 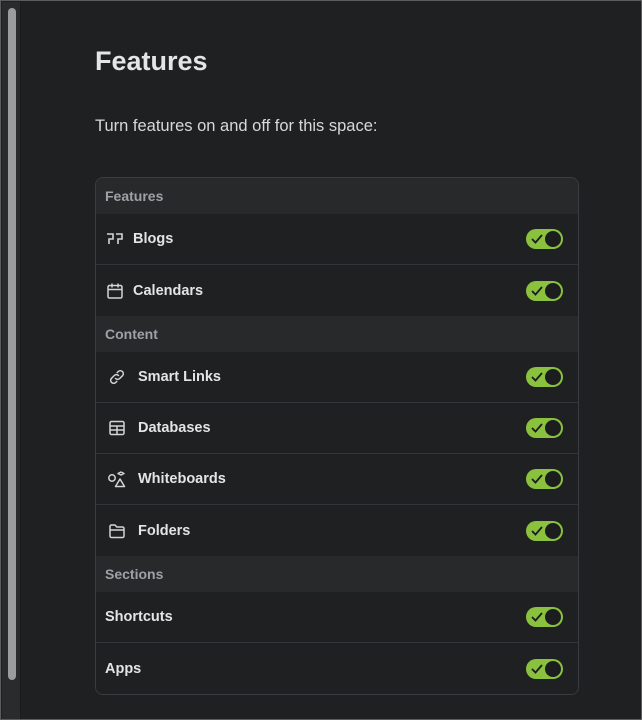 What do you see at coordinates (337, 334) in the screenshot?
I see `section-header-content: Content` at bounding box center [337, 334].